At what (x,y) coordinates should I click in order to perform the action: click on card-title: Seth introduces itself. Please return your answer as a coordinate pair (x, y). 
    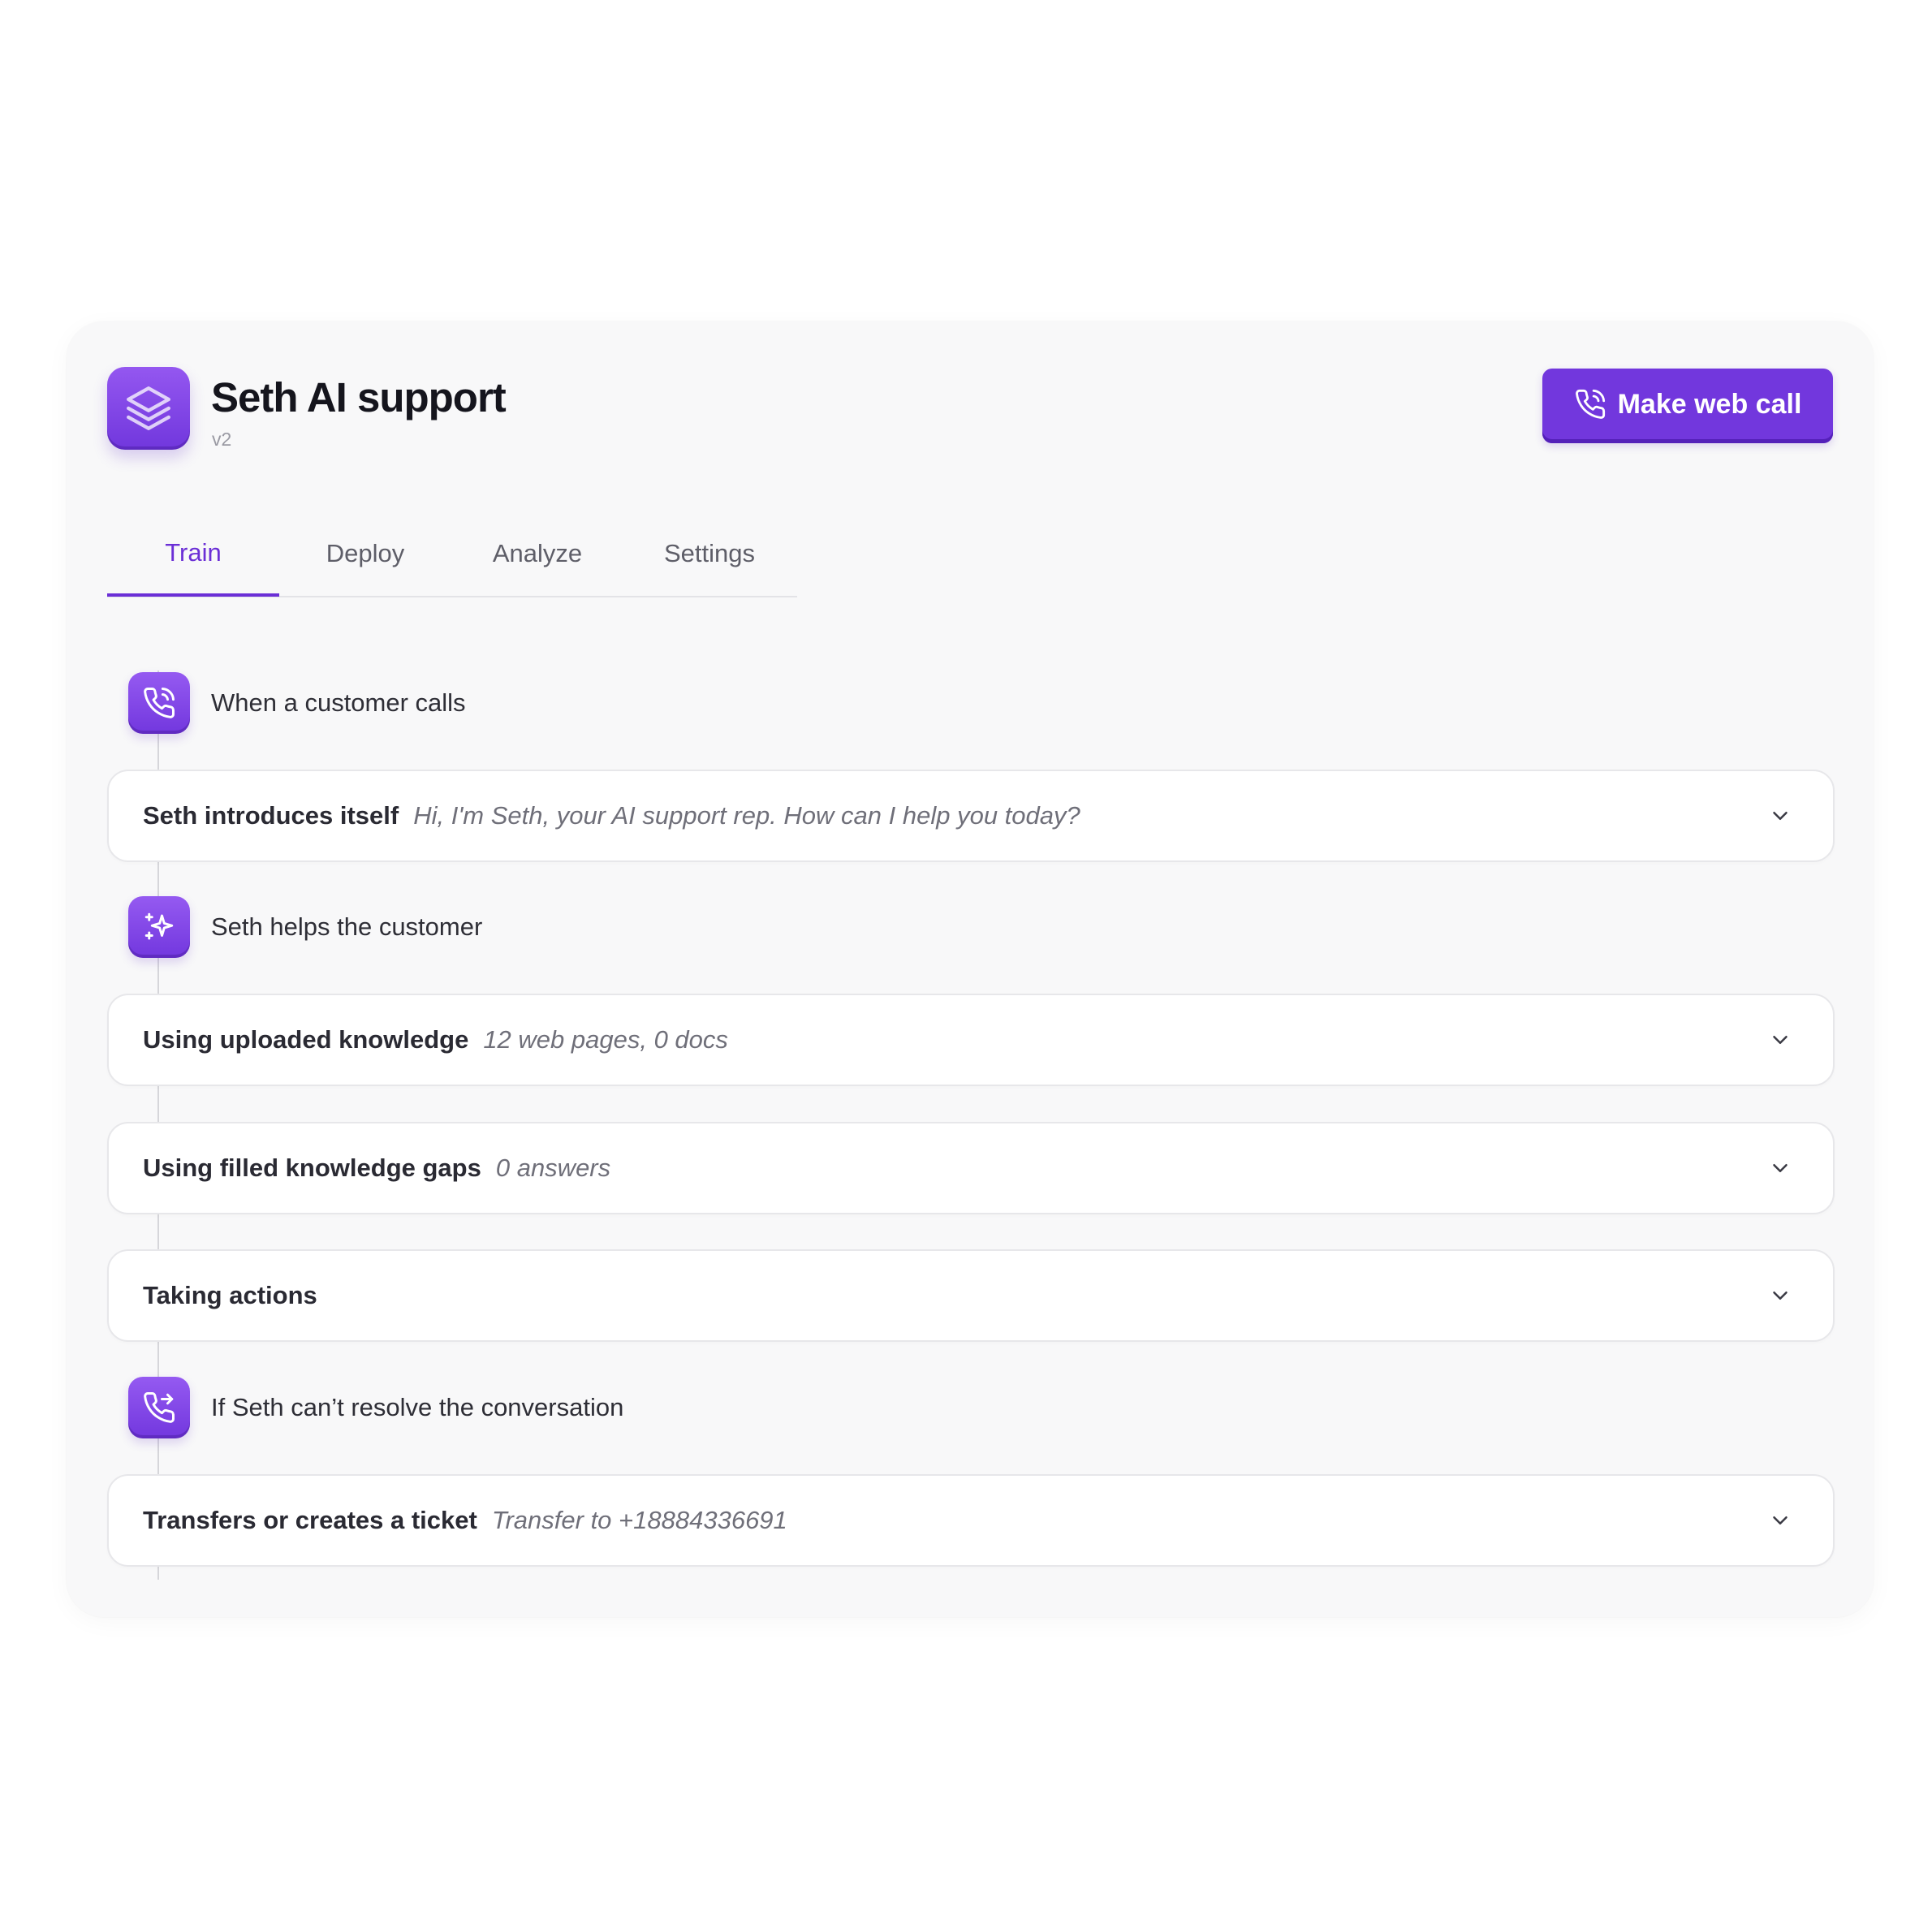
    Looking at the image, I should click on (271, 815).